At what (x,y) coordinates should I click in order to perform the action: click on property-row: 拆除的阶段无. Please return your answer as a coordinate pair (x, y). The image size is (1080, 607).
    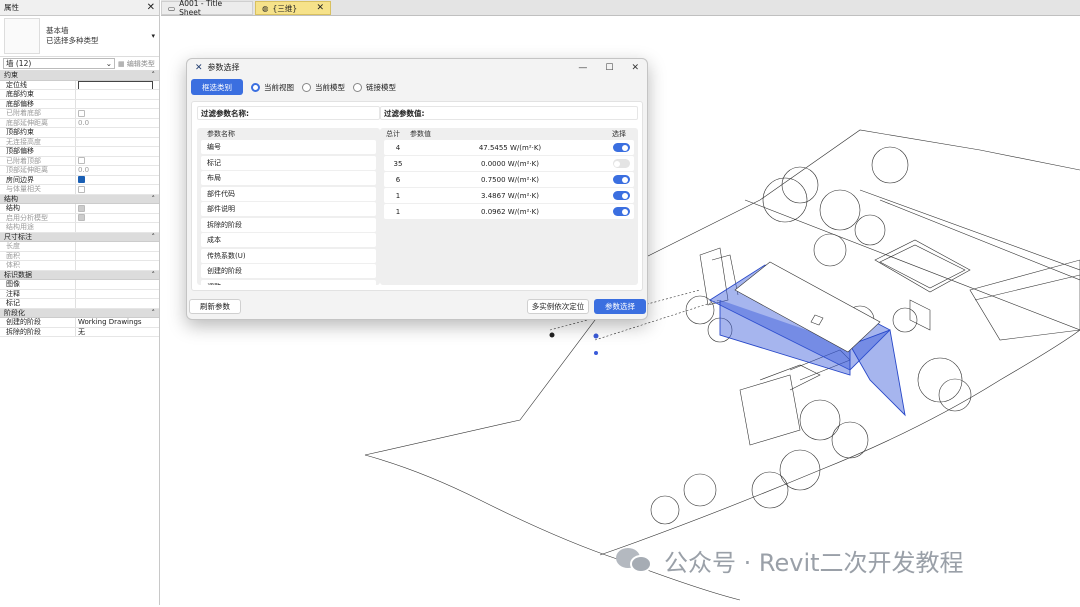
    Looking at the image, I should click on (79, 332).